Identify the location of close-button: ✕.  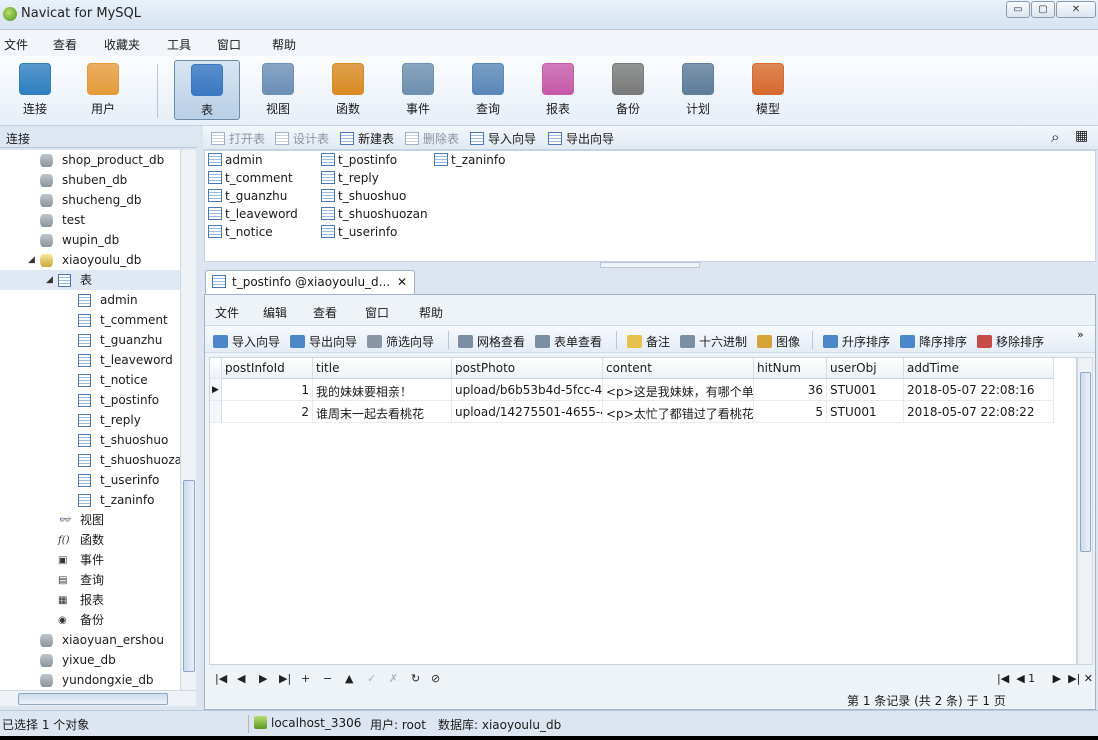
(1076, 9).